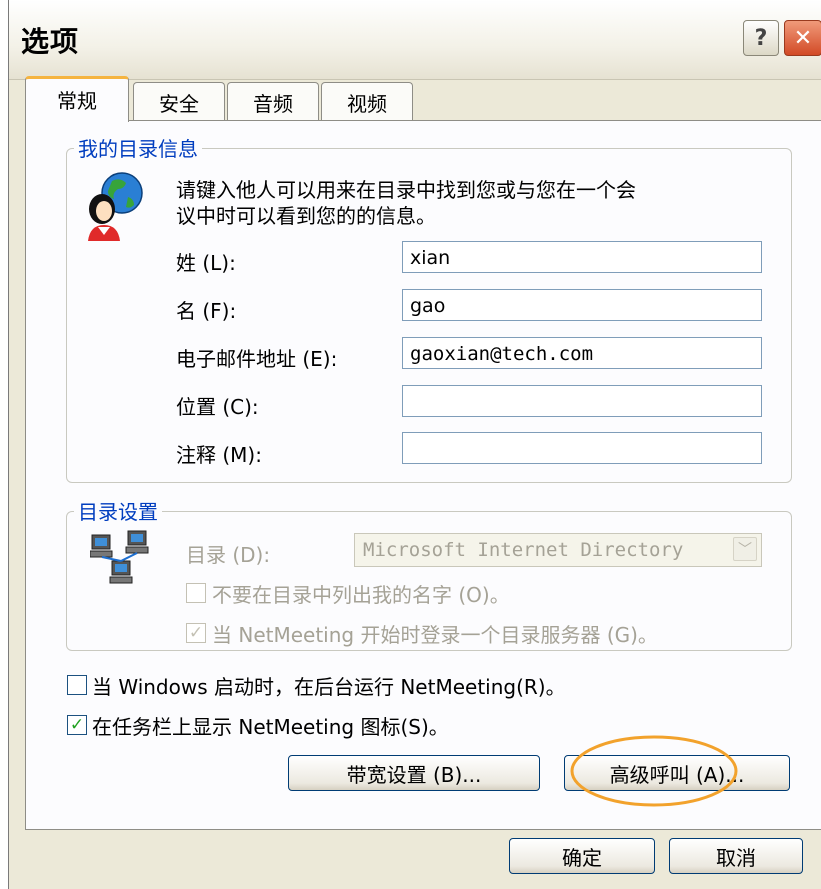  Describe the element at coordinates (582, 856) in the screenshot. I see `ok-button: 确定` at that location.